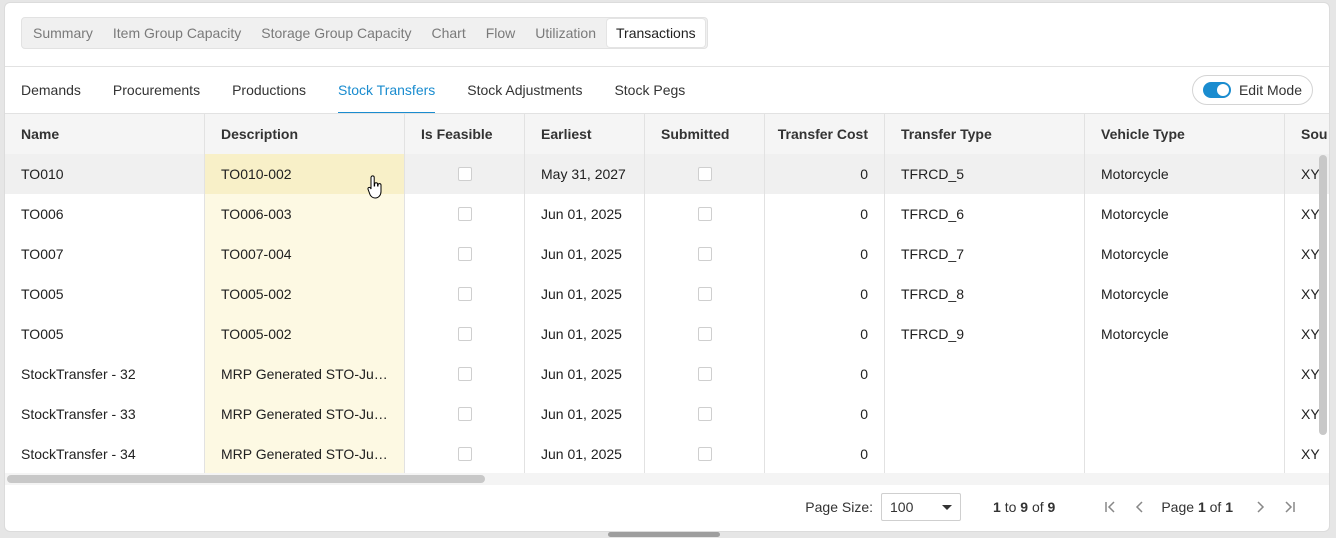  I want to click on cell-transfer-type: TFRCD_9, so click(985, 334).